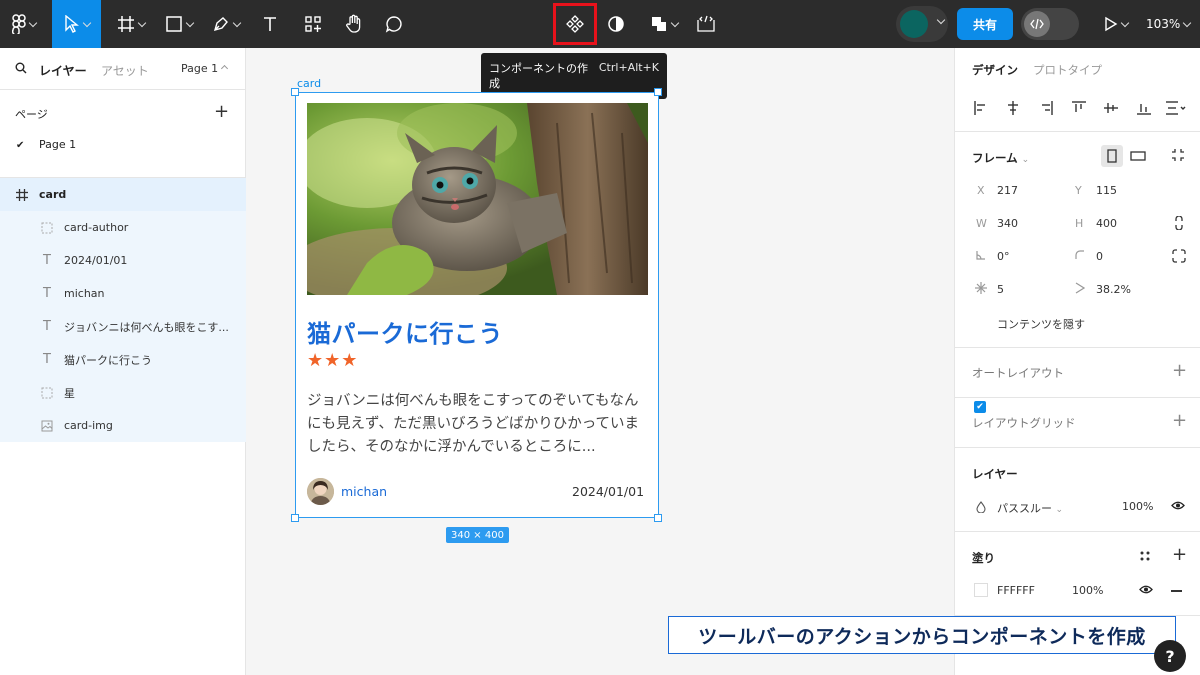  Describe the element at coordinates (659, 24) in the screenshot. I see `boolean-icon` at that location.